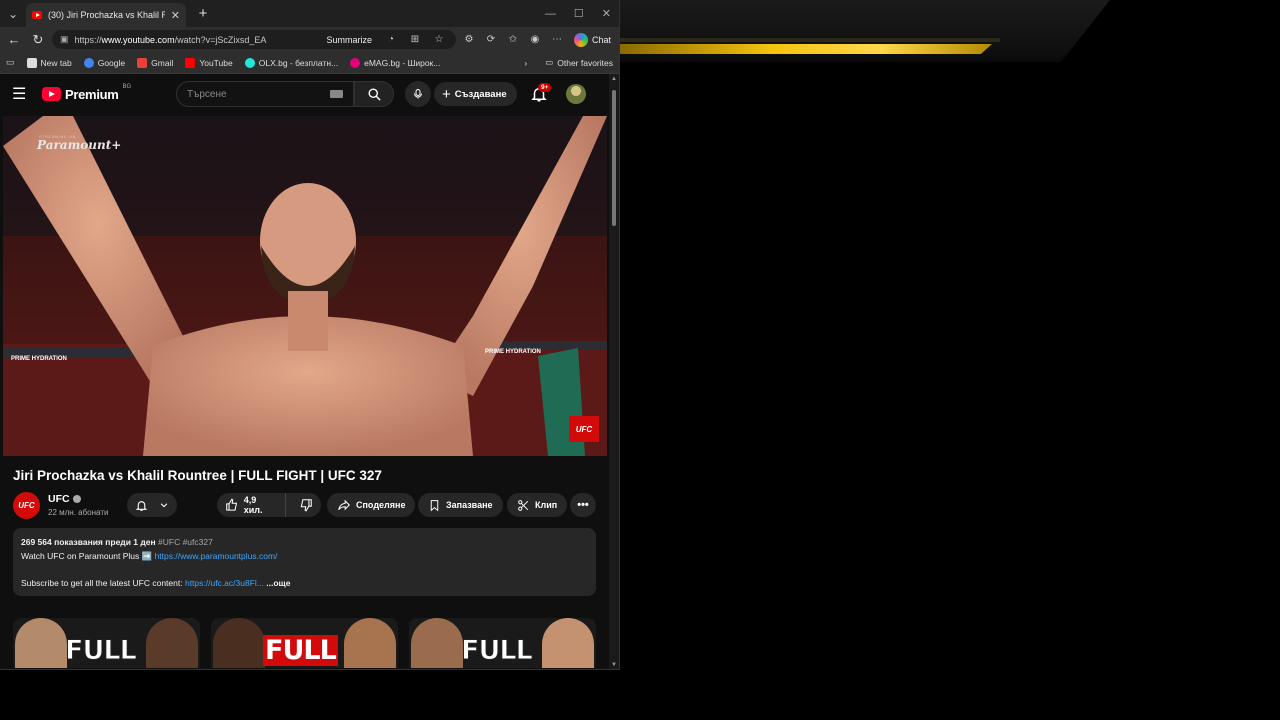 The width and height of the screenshot is (1280, 720). Describe the element at coordinates (810, 40) in the screenshot. I see `background-banner-dark-stripe` at that location.